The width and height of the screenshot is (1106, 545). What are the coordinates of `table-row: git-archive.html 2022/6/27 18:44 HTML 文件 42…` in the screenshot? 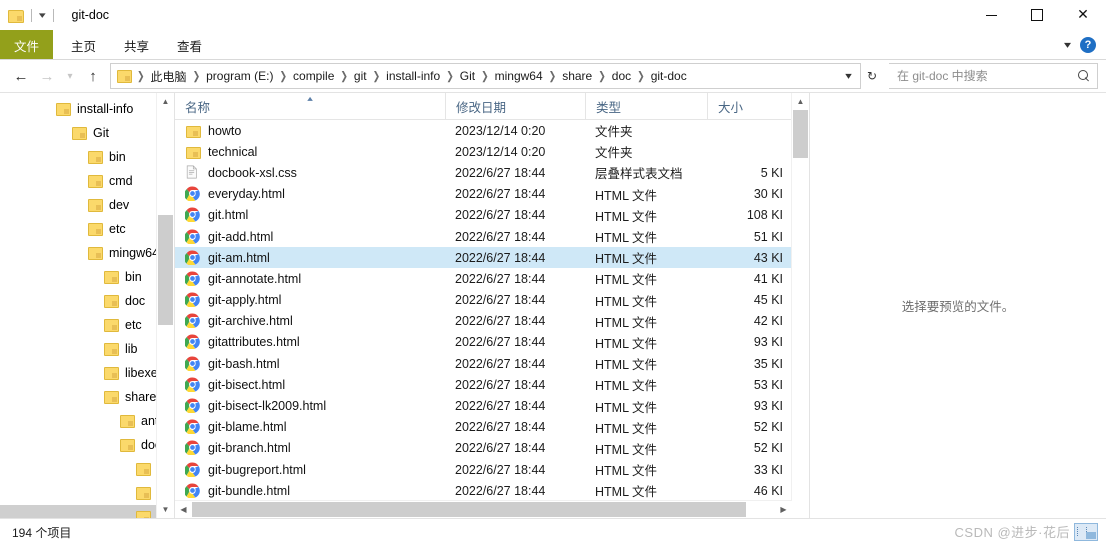 It's located at (483, 321).